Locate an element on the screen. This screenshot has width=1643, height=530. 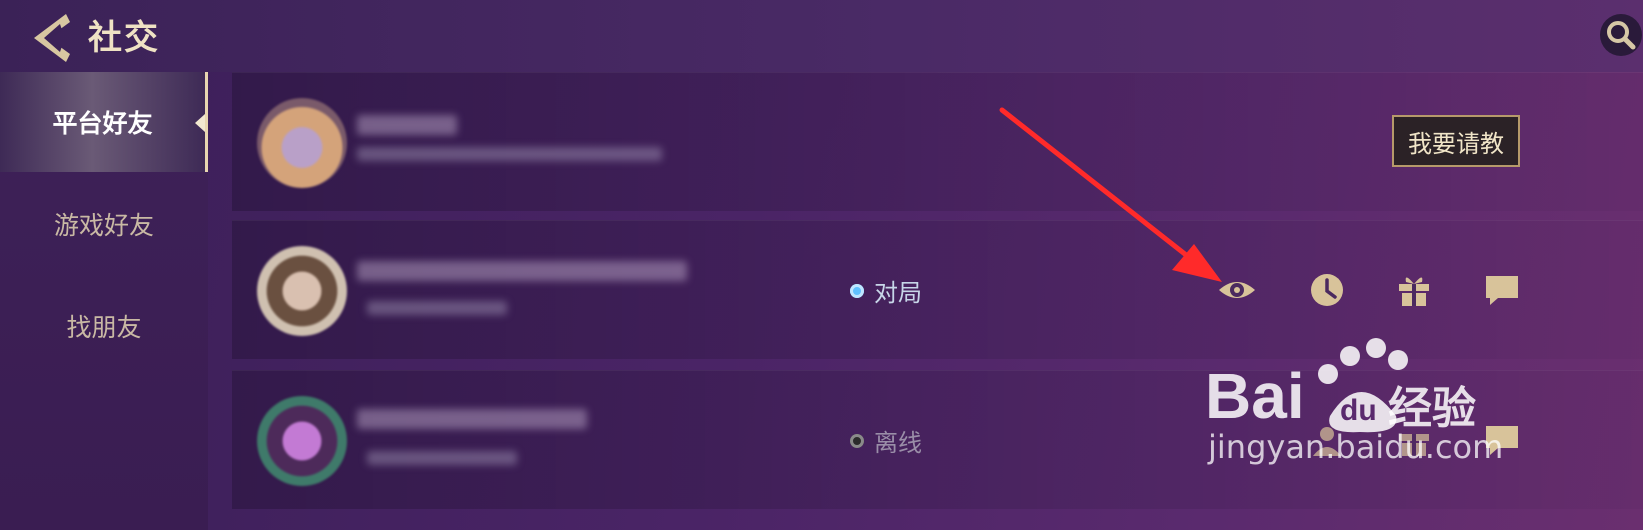
back-button is located at coordinates (56, 36).